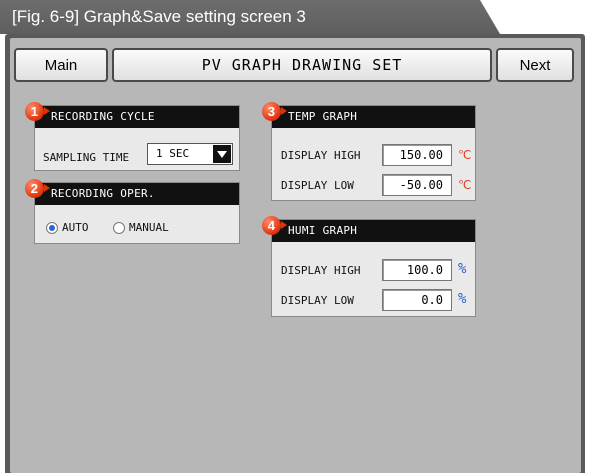  What do you see at coordinates (274, 225) in the screenshot?
I see `number-badge-icon: 4` at bounding box center [274, 225].